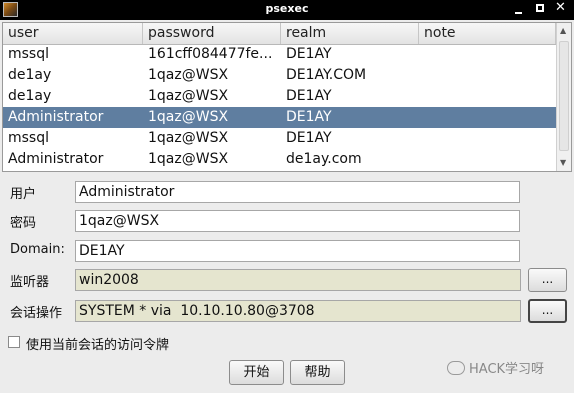  Describe the element at coordinates (256, 372) in the screenshot. I see `start-button: 开始` at that location.